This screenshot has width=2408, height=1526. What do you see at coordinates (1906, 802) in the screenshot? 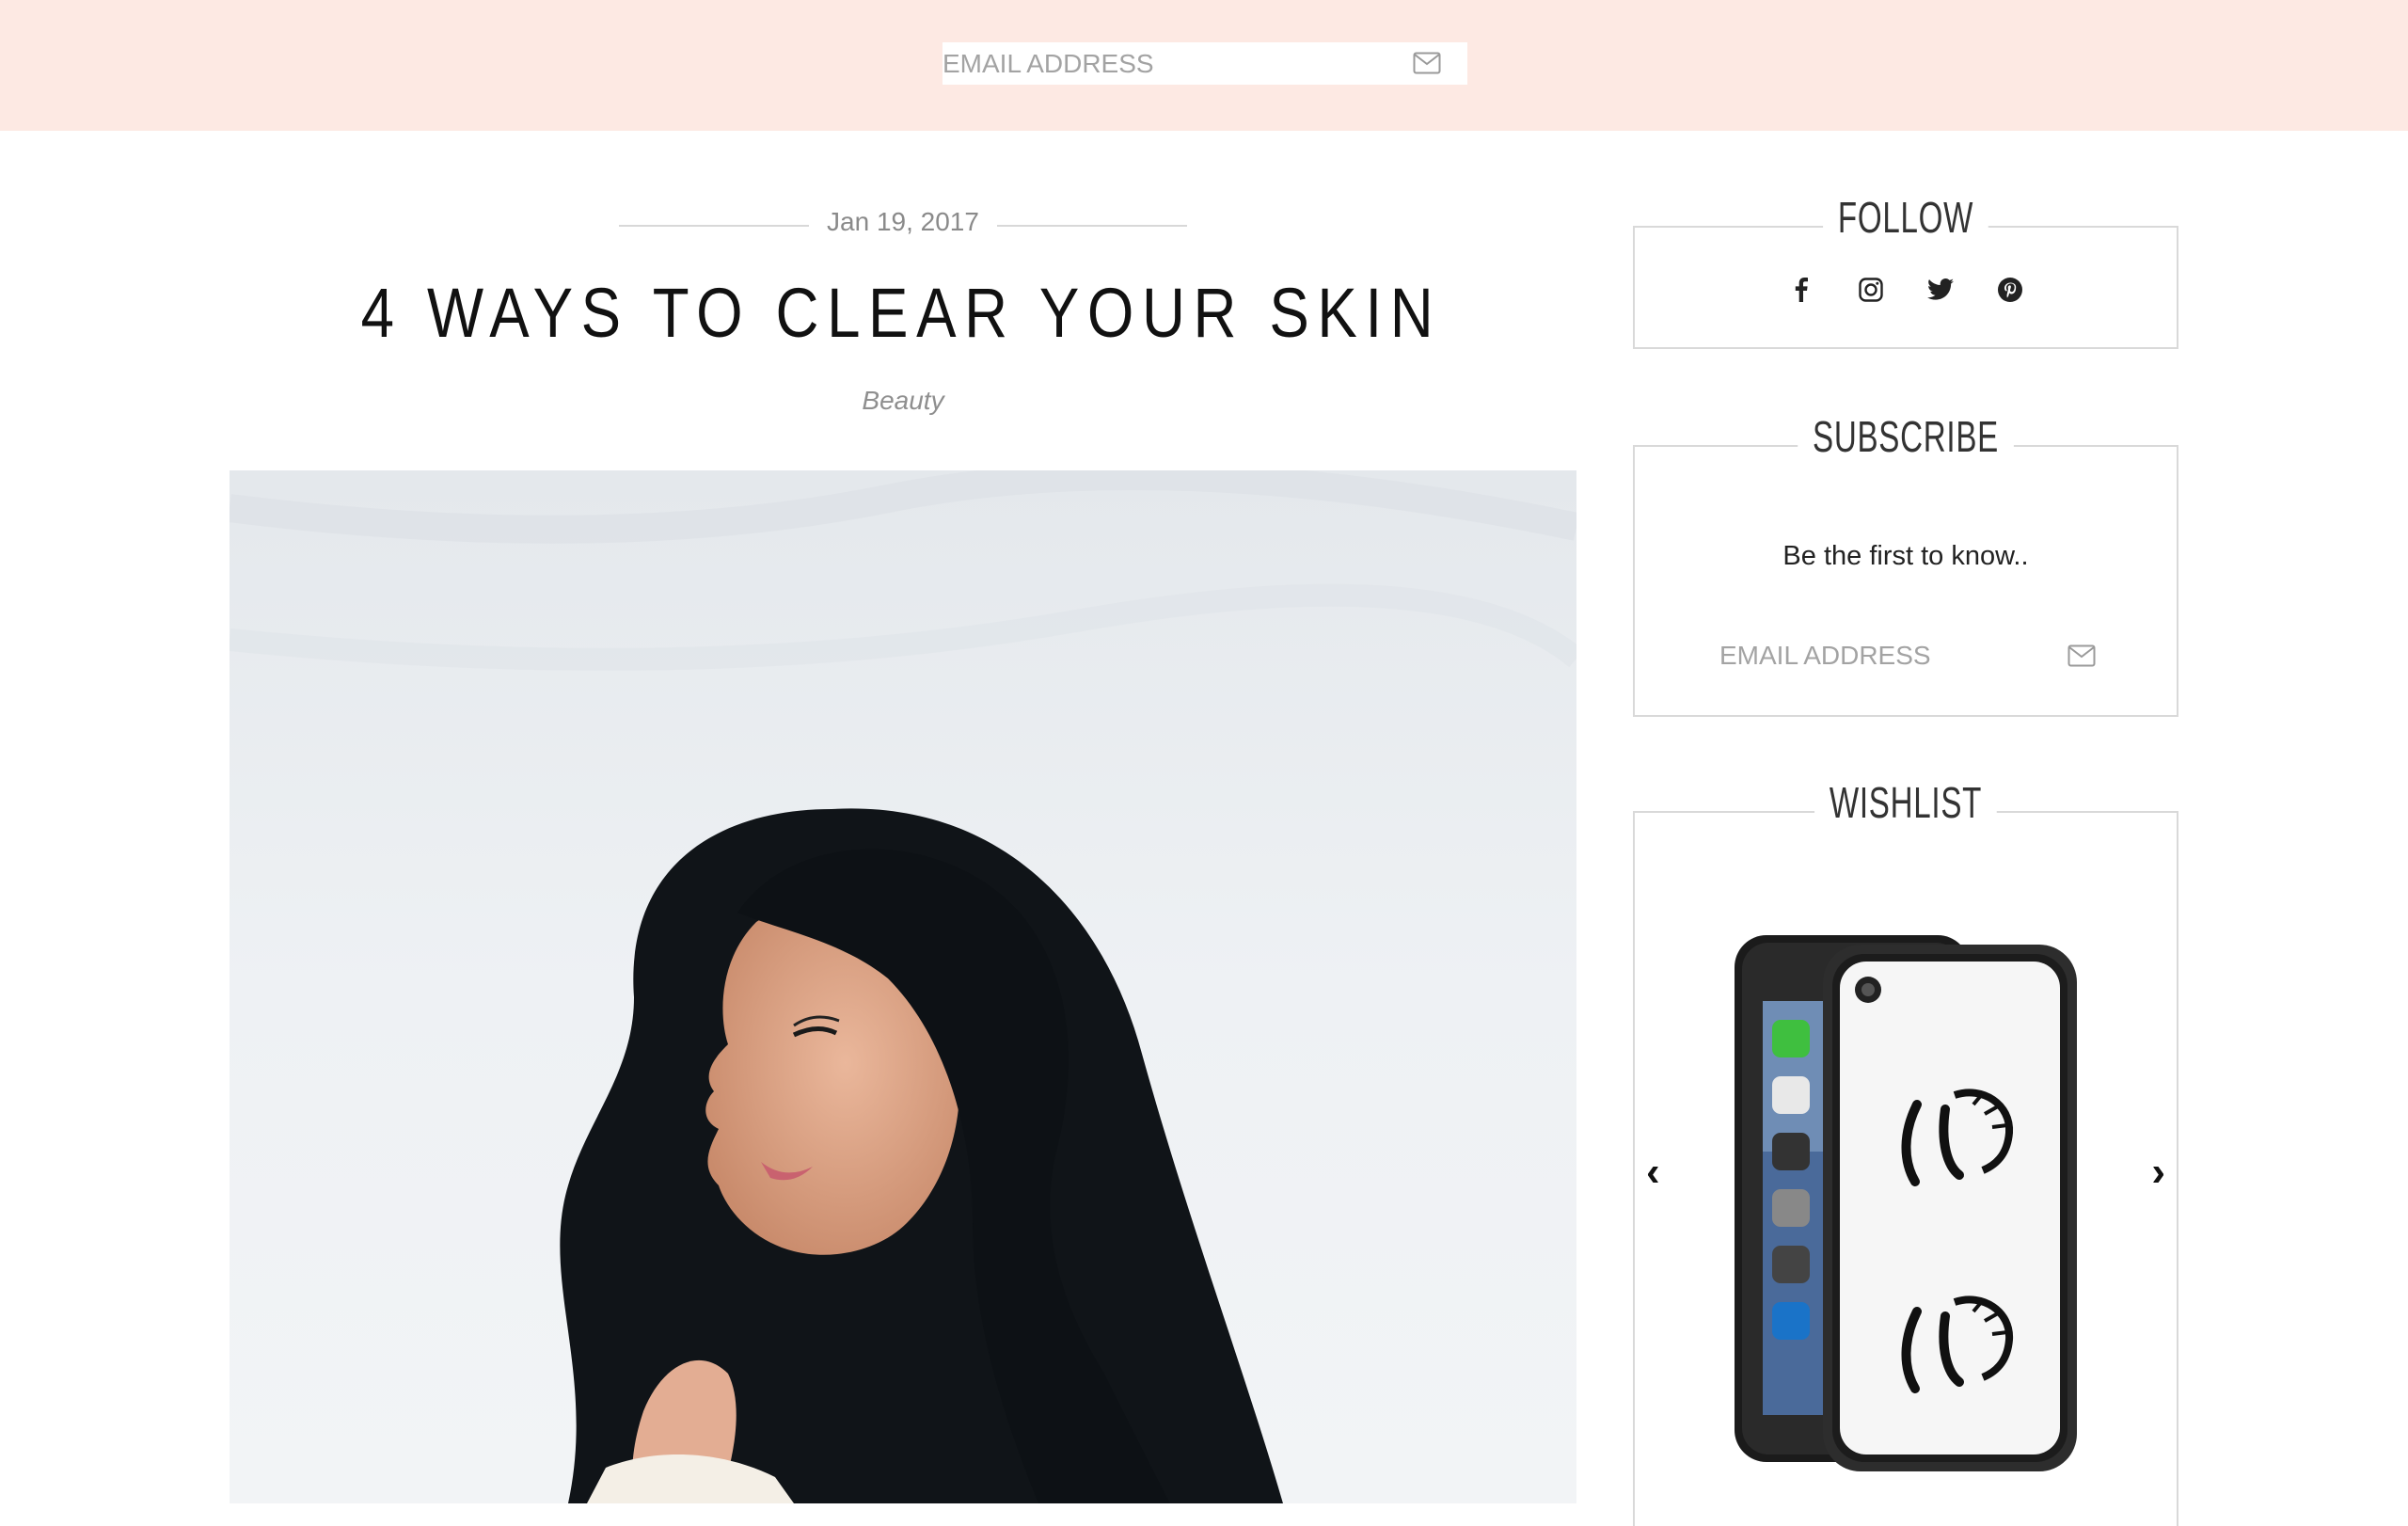
I see `wishlist-title: WISHLIST` at bounding box center [1906, 802].